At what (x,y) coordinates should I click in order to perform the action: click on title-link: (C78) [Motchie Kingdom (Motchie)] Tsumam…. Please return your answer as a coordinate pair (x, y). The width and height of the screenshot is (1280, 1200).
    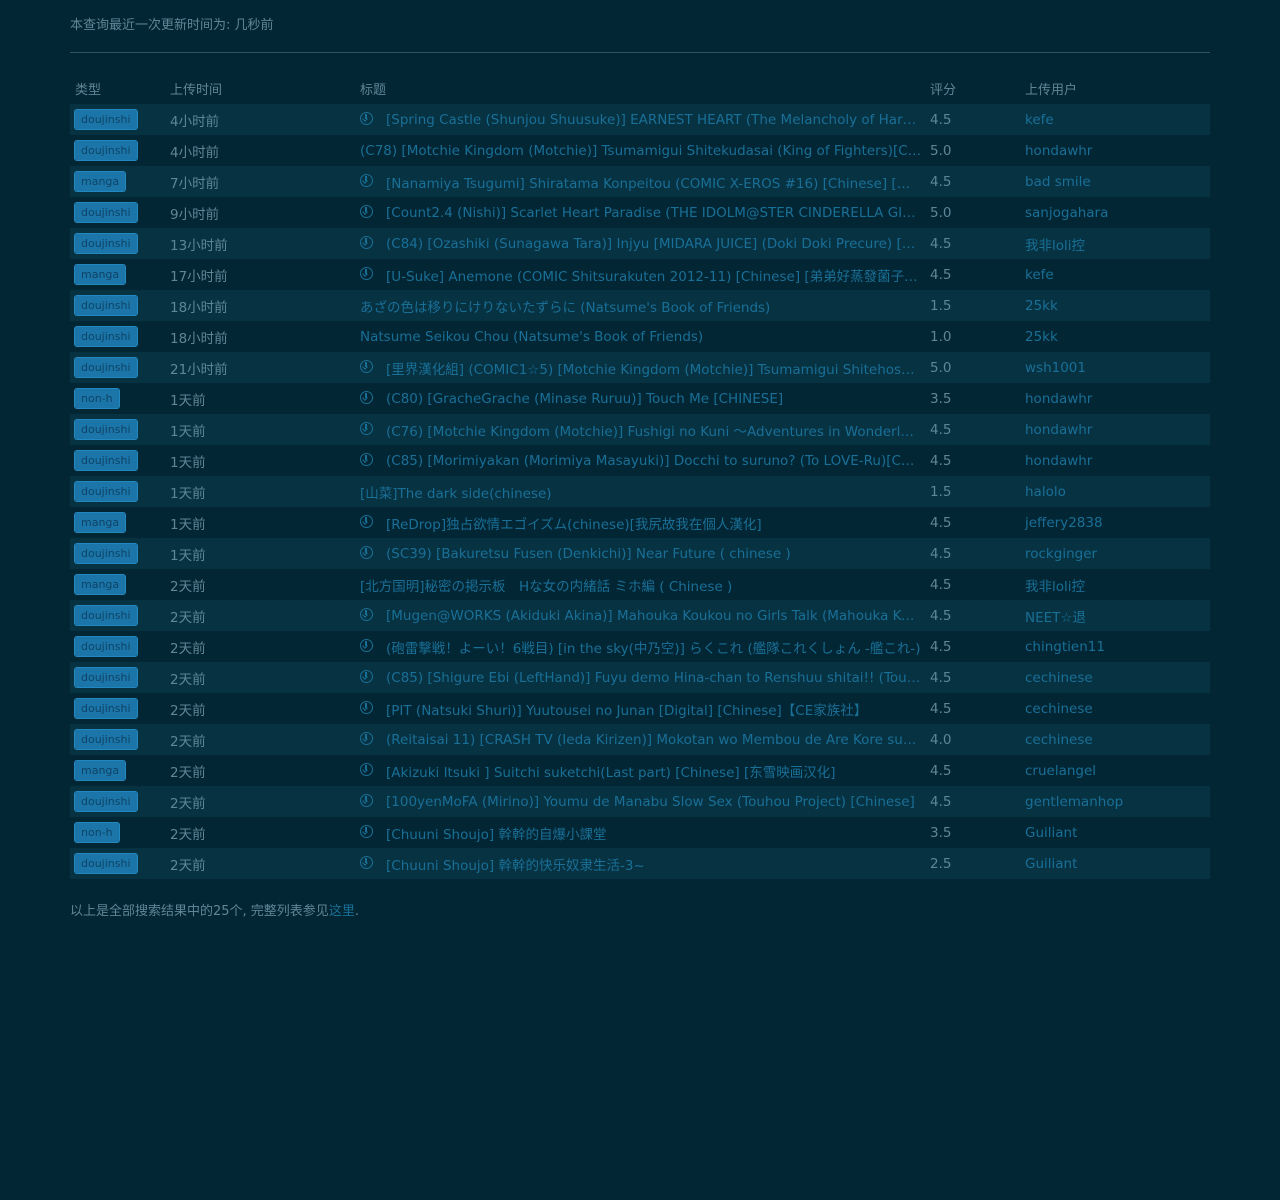
    Looking at the image, I should click on (642, 151).